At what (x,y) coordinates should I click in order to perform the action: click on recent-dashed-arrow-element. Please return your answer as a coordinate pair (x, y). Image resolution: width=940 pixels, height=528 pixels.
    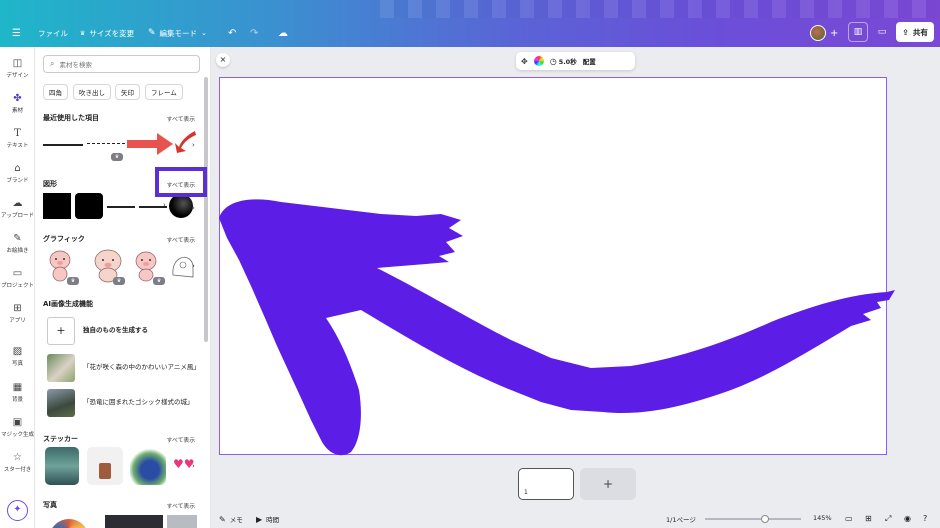
    Looking at the image, I should click on (106, 143).